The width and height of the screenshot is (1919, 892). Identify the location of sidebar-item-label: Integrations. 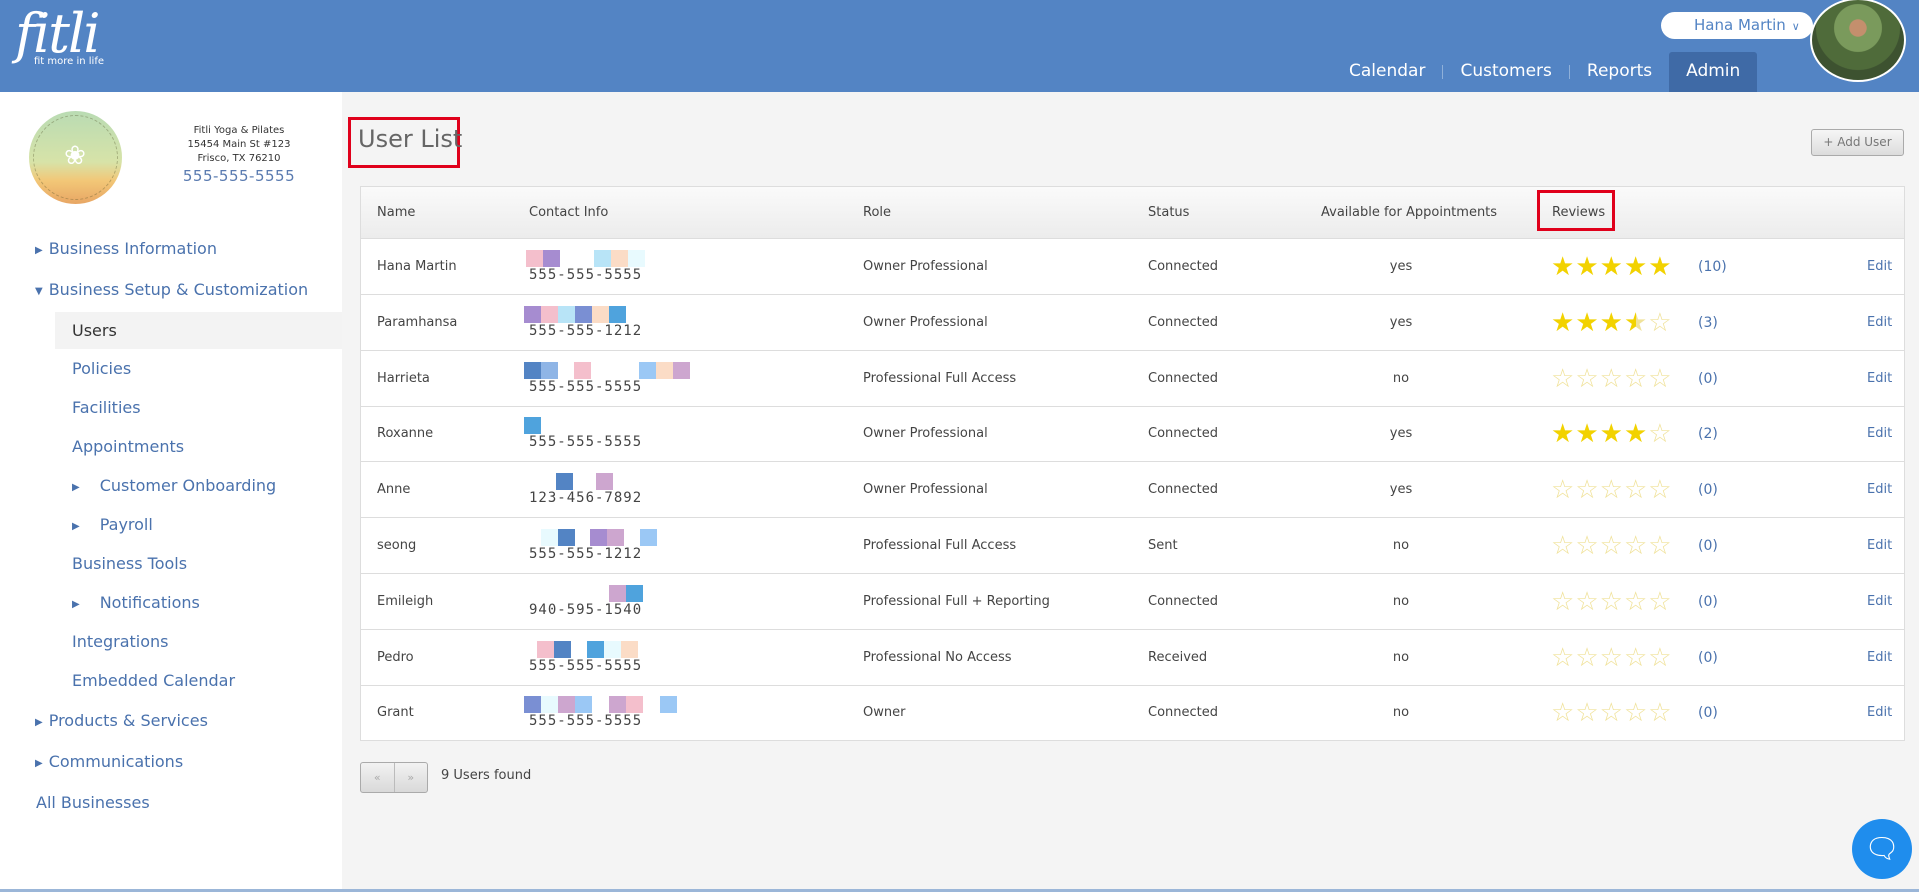
(120, 641).